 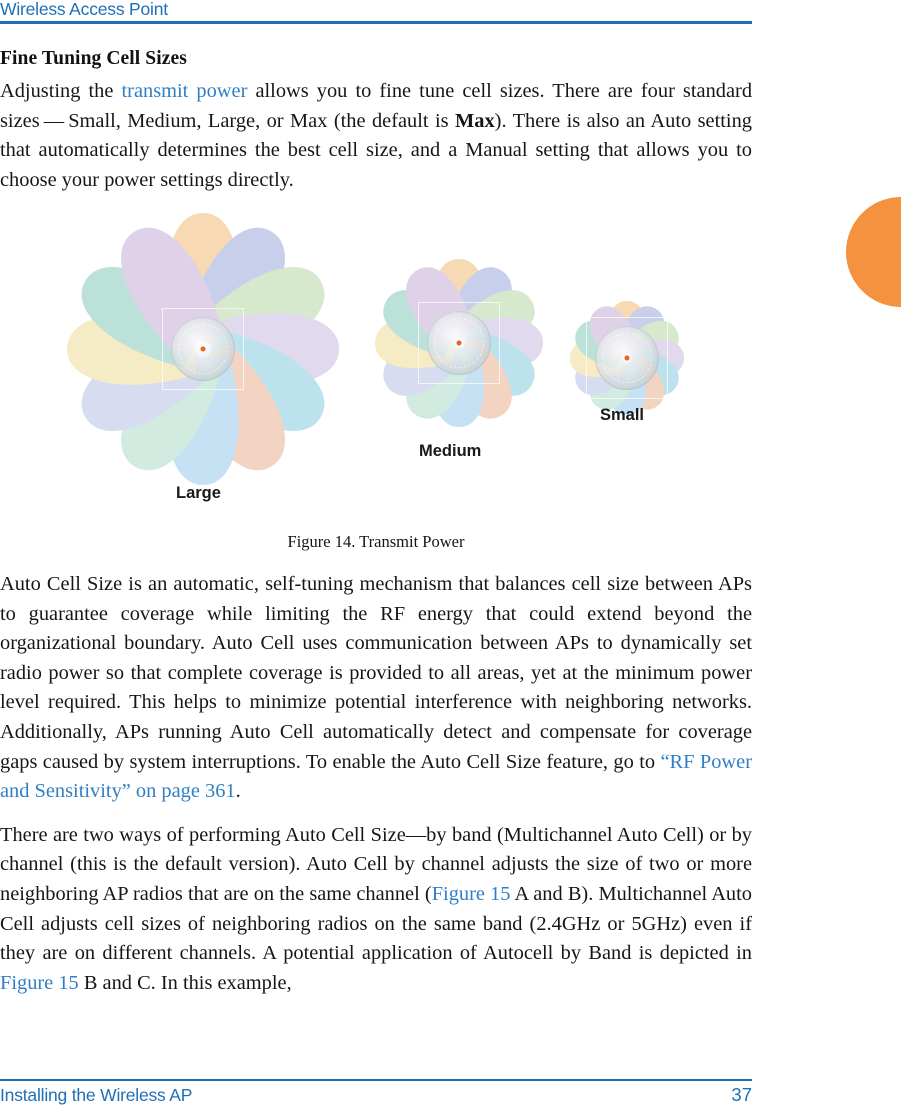 What do you see at coordinates (185, 91) in the screenshot?
I see `transmit-power-link: transmit power` at bounding box center [185, 91].